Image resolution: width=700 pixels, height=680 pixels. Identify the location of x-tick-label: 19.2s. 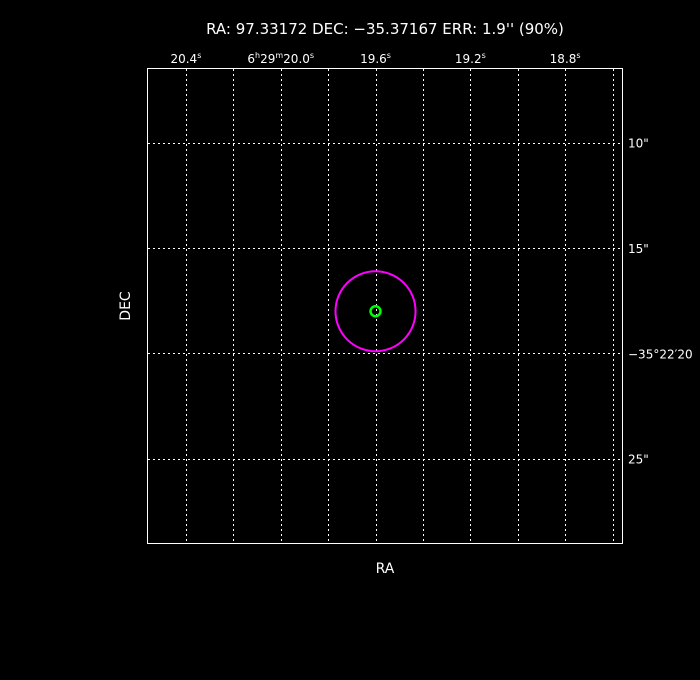
(470, 58).